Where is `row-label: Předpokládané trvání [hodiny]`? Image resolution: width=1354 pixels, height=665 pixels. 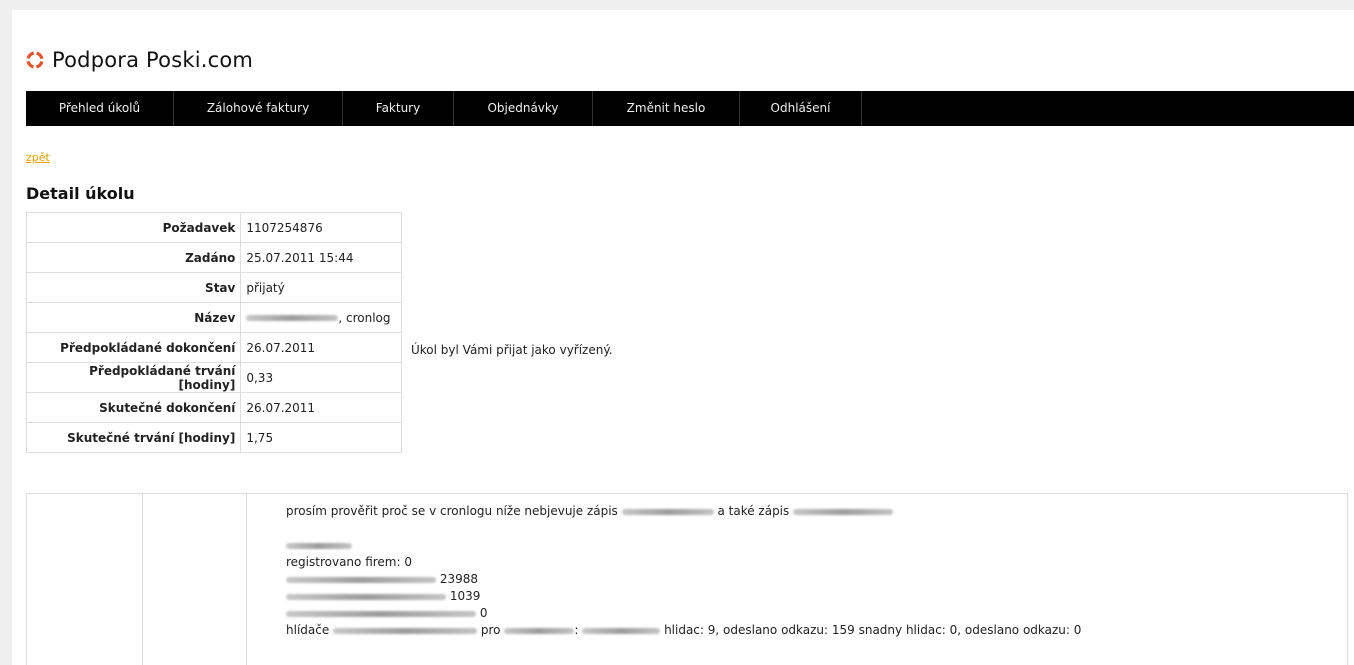
row-label: Předpokládané trvání [hodiny] is located at coordinates (133, 377).